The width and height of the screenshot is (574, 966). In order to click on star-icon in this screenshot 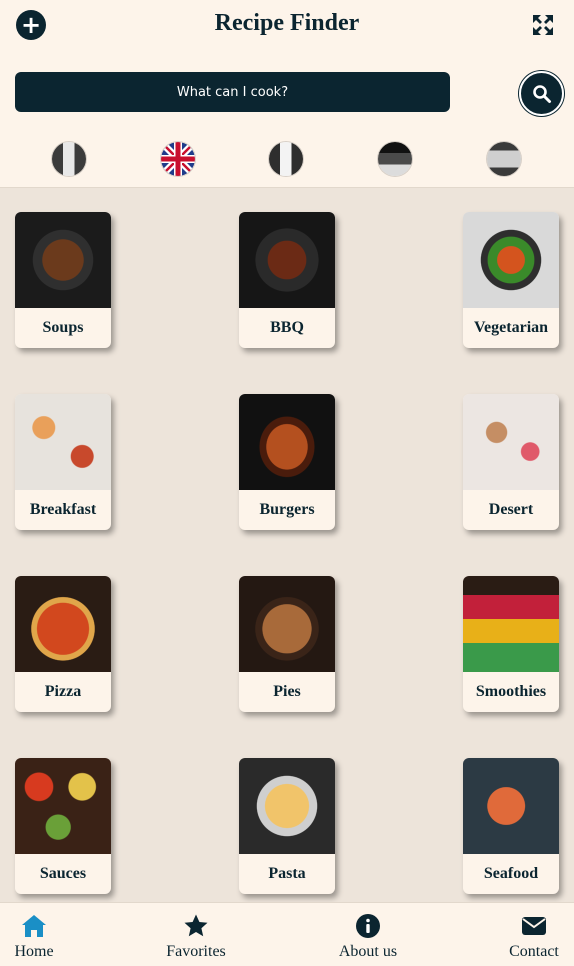, I will do `click(196, 925)`.